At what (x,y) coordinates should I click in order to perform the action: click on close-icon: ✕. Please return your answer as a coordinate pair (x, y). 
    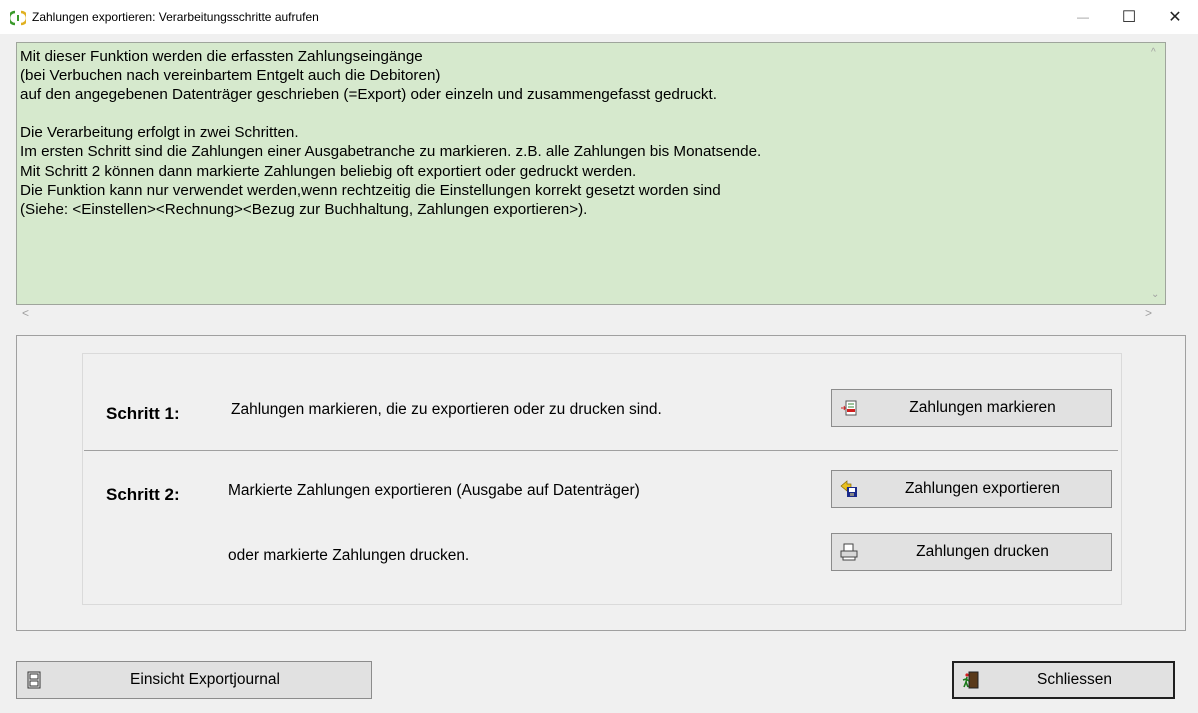
    Looking at the image, I should click on (1175, 17).